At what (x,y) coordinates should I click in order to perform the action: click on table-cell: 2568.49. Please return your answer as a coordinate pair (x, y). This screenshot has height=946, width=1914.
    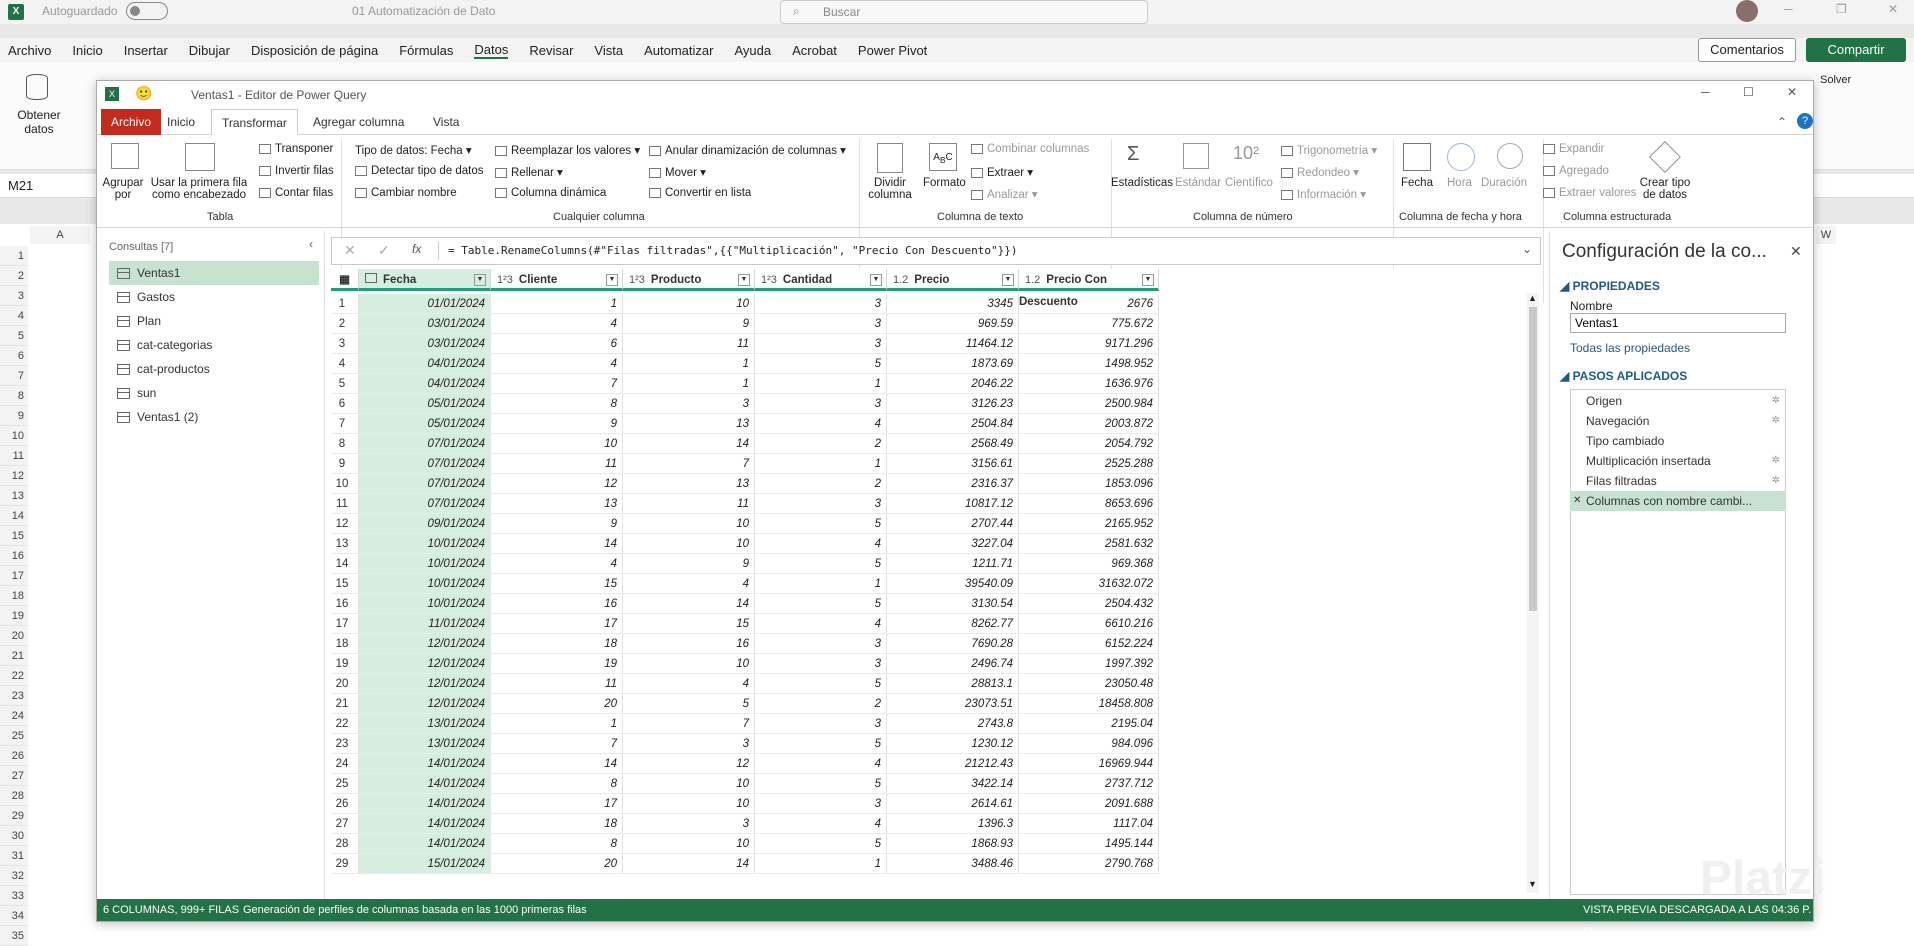
    Looking at the image, I should click on (953, 444).